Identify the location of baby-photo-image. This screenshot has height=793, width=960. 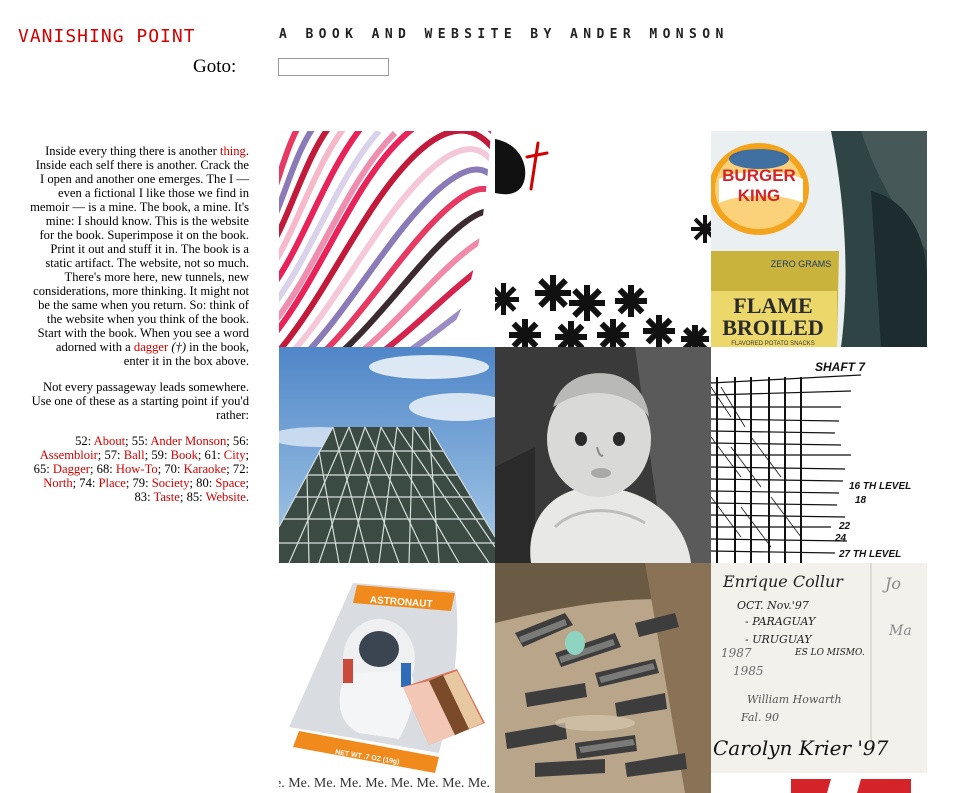
(603, 455).